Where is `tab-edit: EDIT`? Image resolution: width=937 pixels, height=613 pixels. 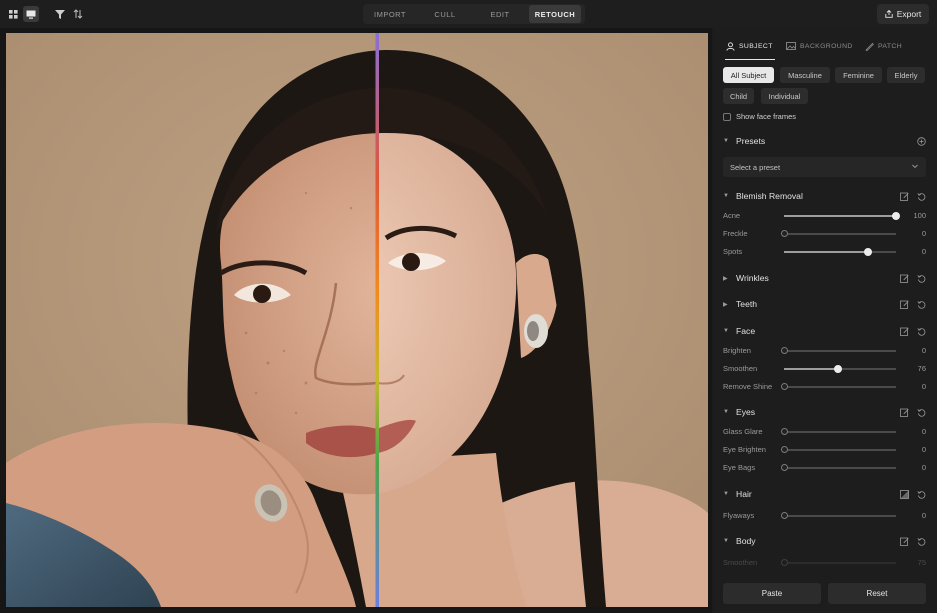 tab-edit: EDIT is located at coordinates (500, 14).